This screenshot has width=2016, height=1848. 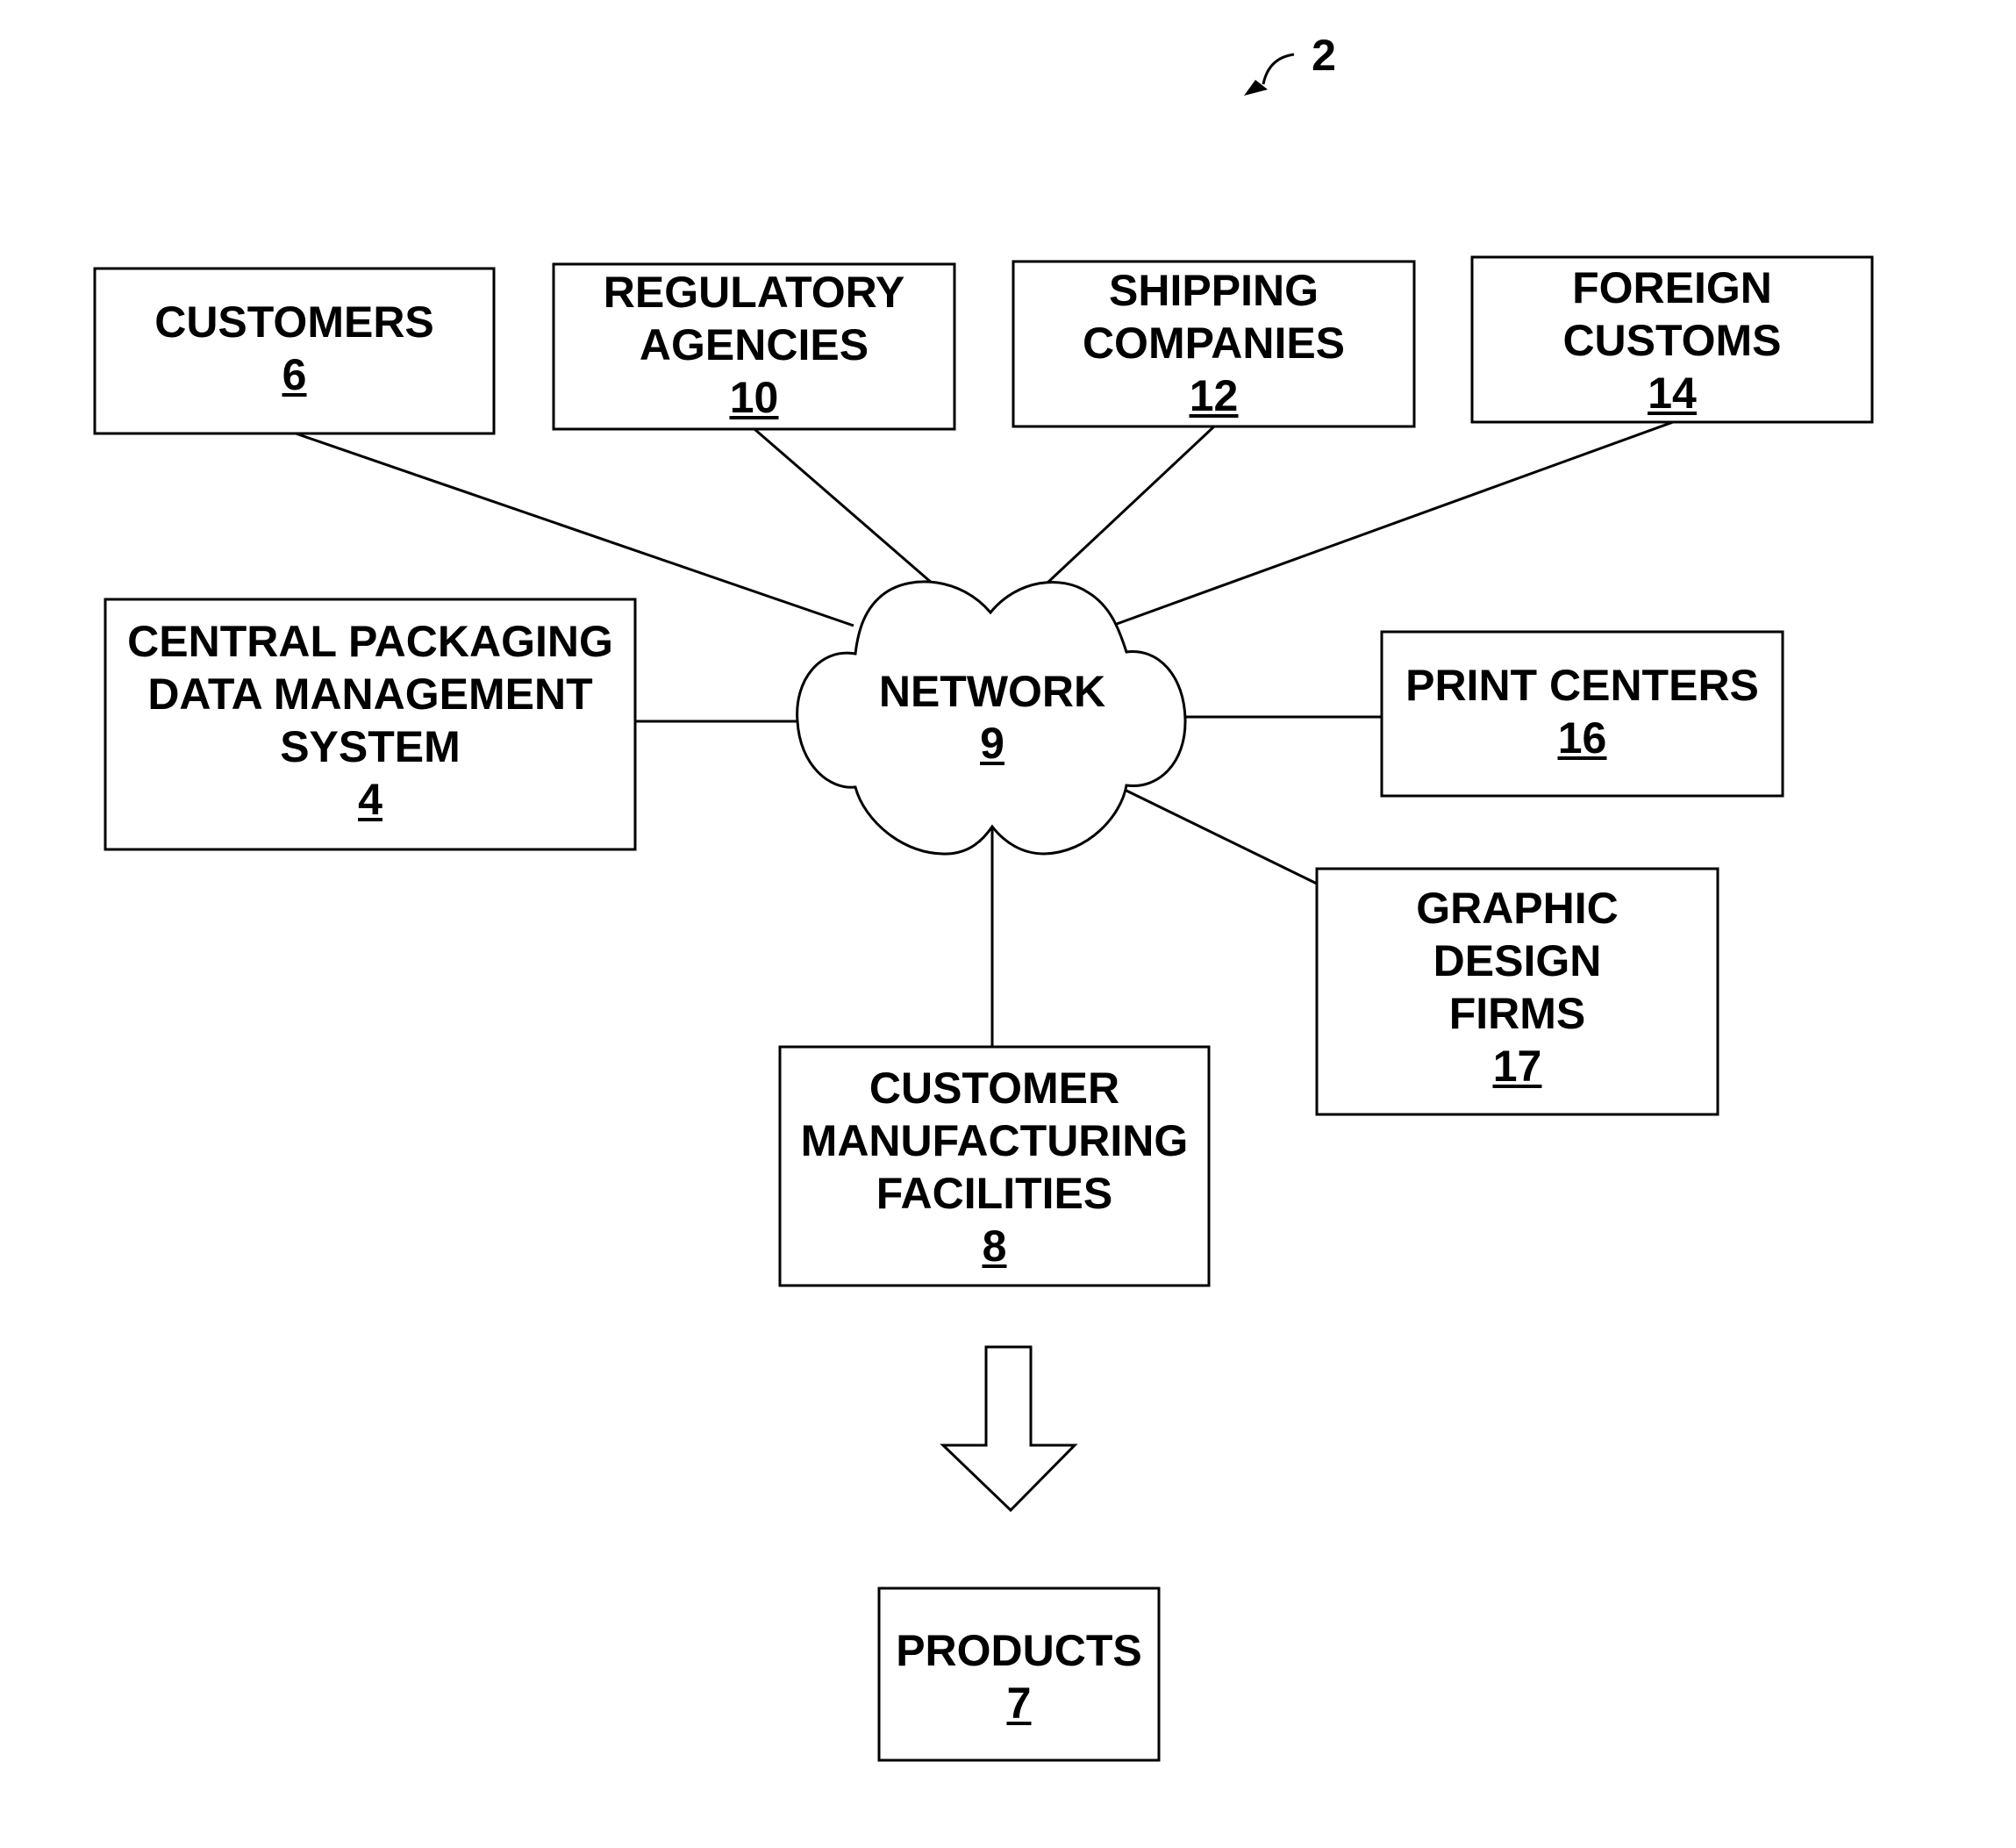 I want to click on node-label-line: FOREIGN, so click(x=1672, y=287).